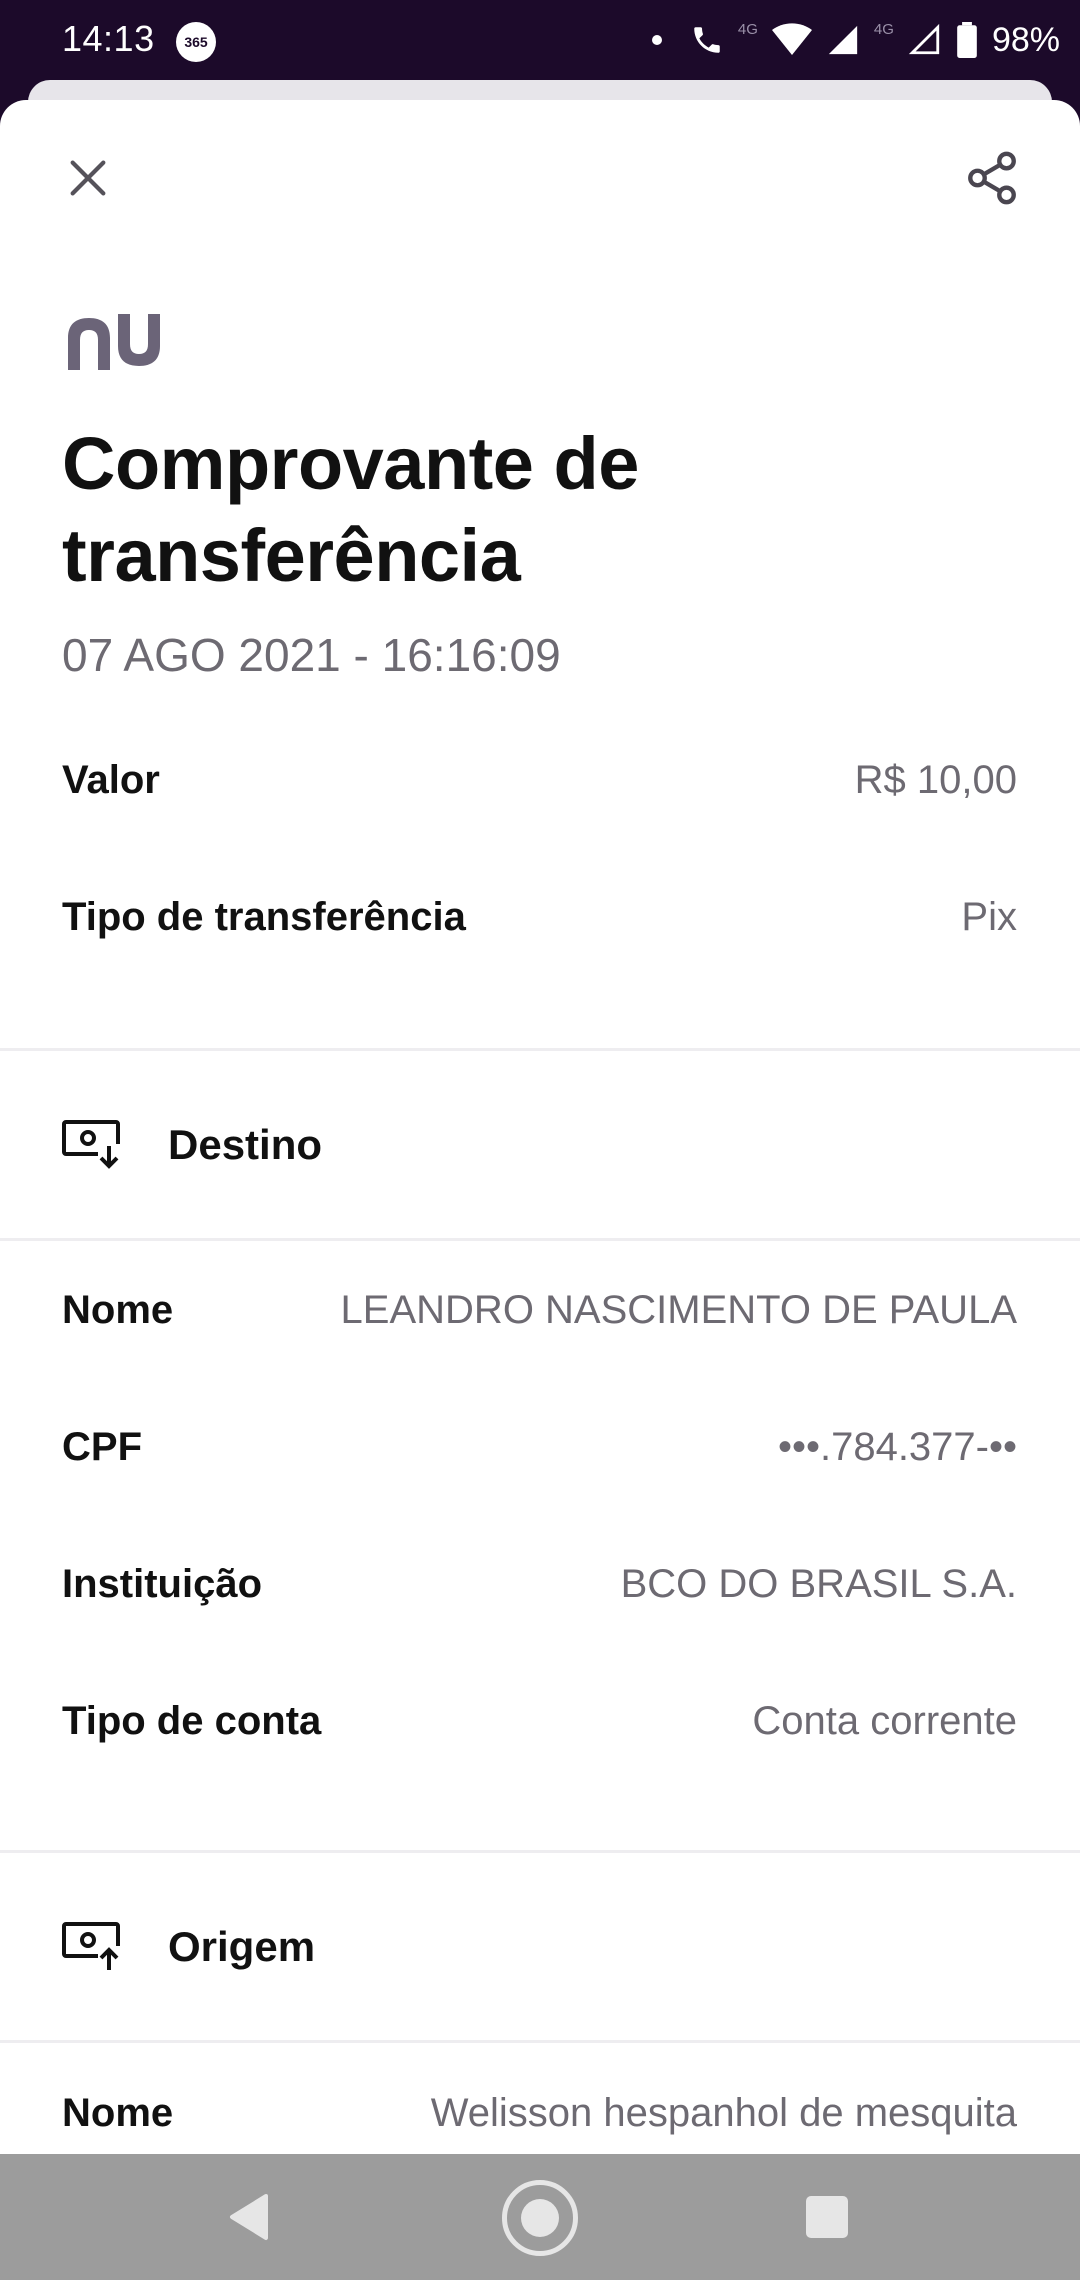 Image resolution: width=1080 pixels, height=2280 pixels. I want to click on section-header-destination: Destino, so click(192, 1145).